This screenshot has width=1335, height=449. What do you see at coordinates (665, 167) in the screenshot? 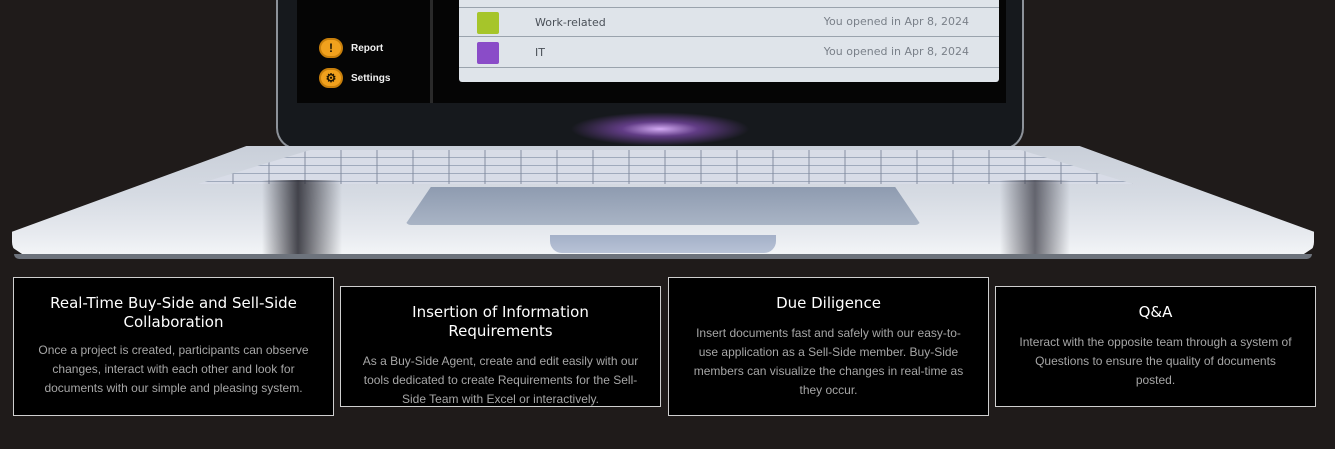
I see `laptop-keyboard` at bounding box center [665, 167].